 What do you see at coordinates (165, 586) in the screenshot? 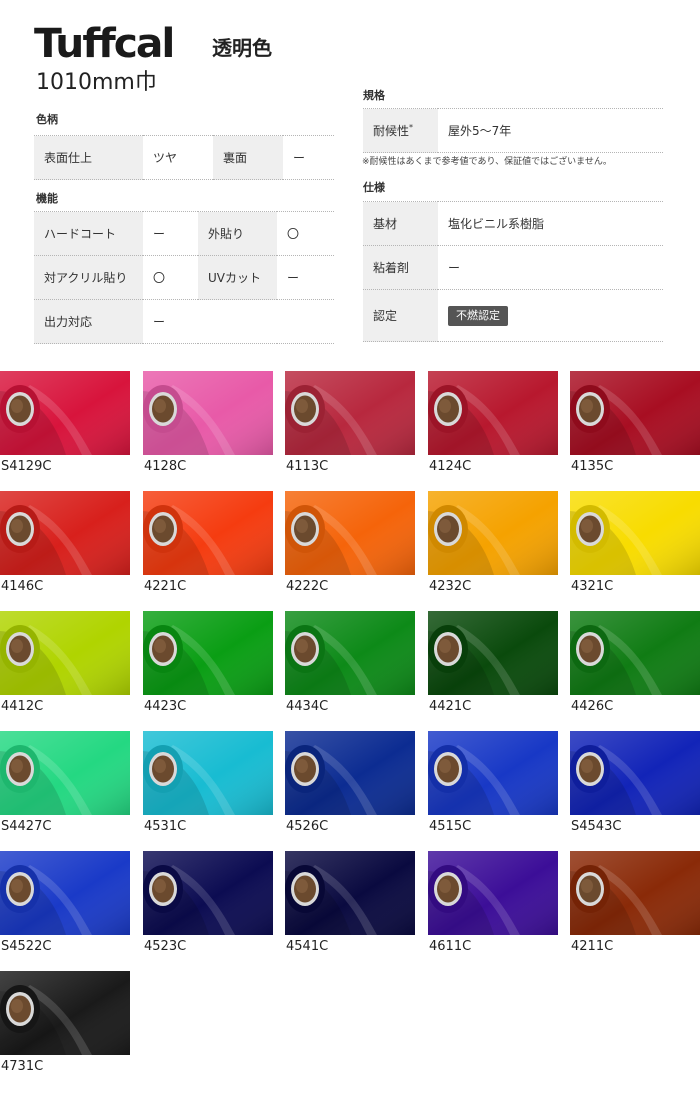
I see `swatch-code: 4221C` at bounding box center [165, 586].